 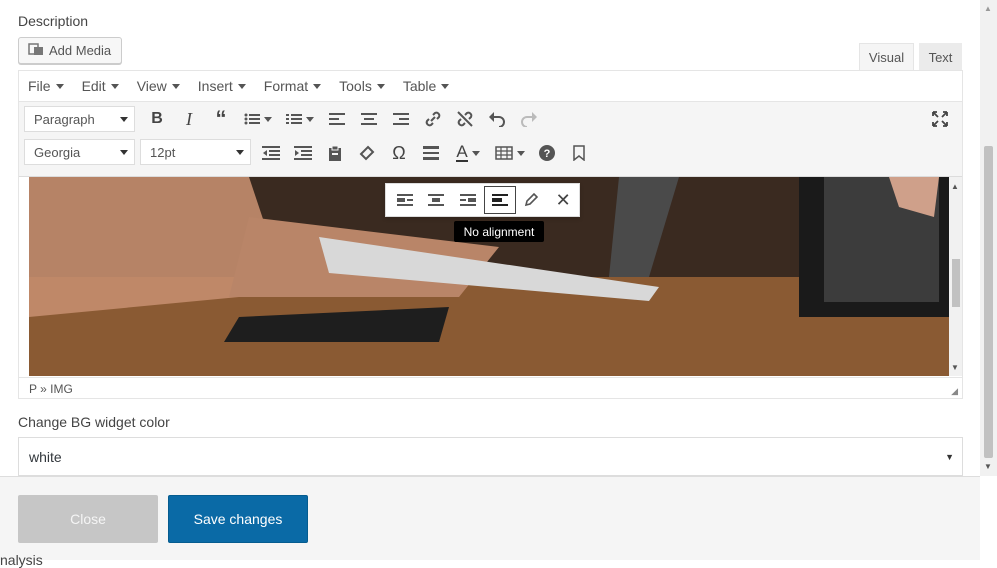 I want to click on menu-edit-label: Edit, so click(x=93, y=86).